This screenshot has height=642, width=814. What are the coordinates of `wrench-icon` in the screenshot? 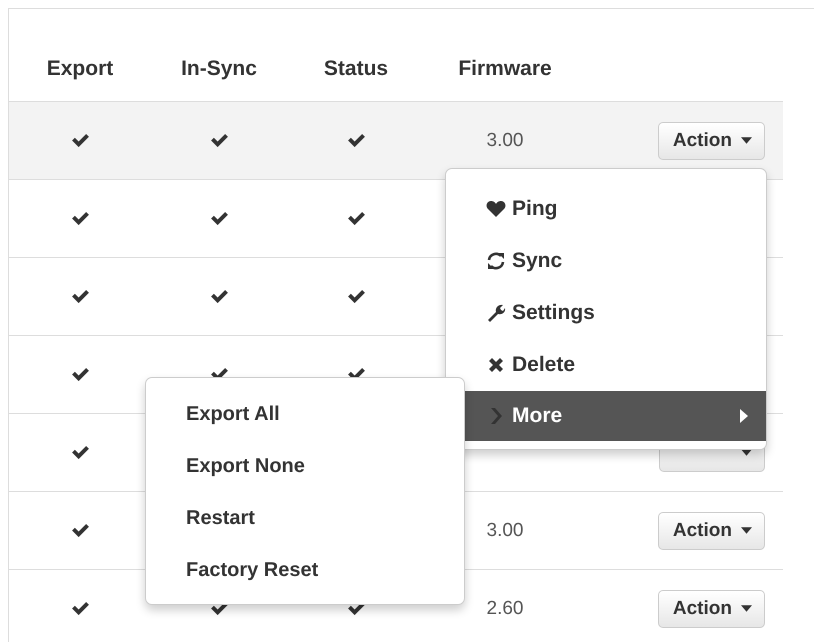 It's located at (496, 313).